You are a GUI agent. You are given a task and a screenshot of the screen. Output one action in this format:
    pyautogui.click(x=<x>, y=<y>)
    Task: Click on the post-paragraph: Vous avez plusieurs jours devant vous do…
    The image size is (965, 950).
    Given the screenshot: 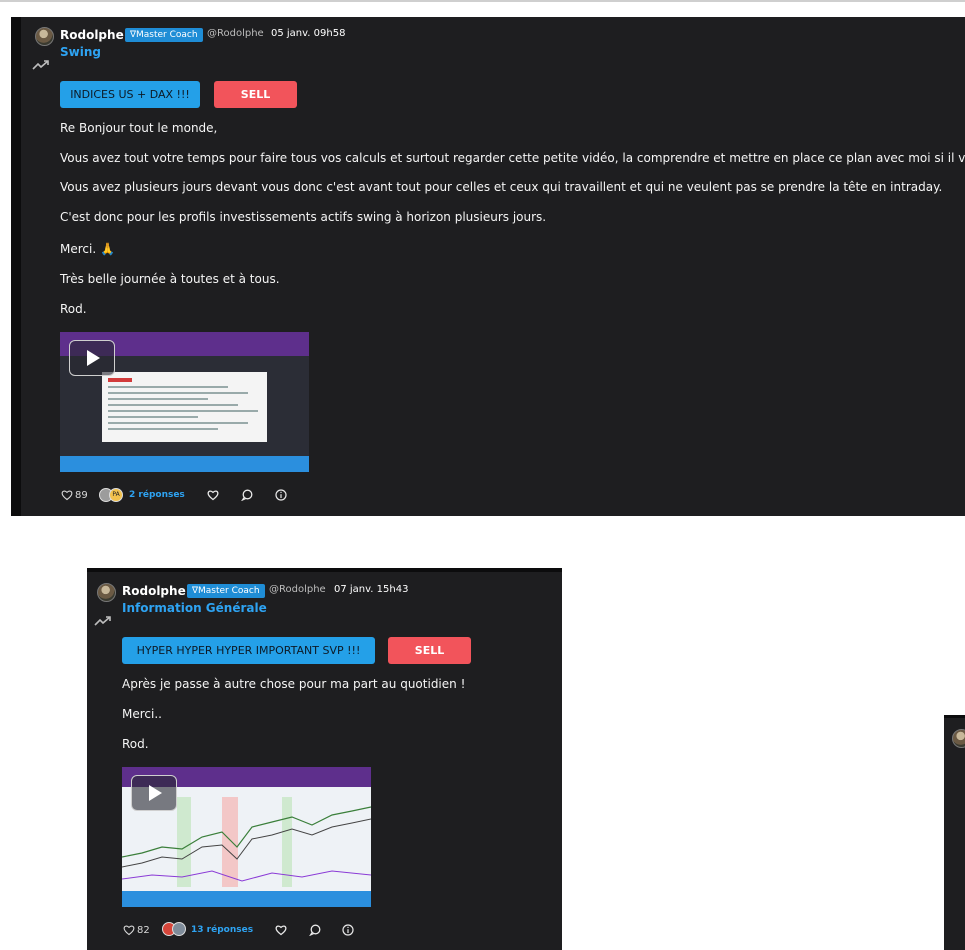 What is the action you would take?
    pyautogui.click(x=501, y=187)
    